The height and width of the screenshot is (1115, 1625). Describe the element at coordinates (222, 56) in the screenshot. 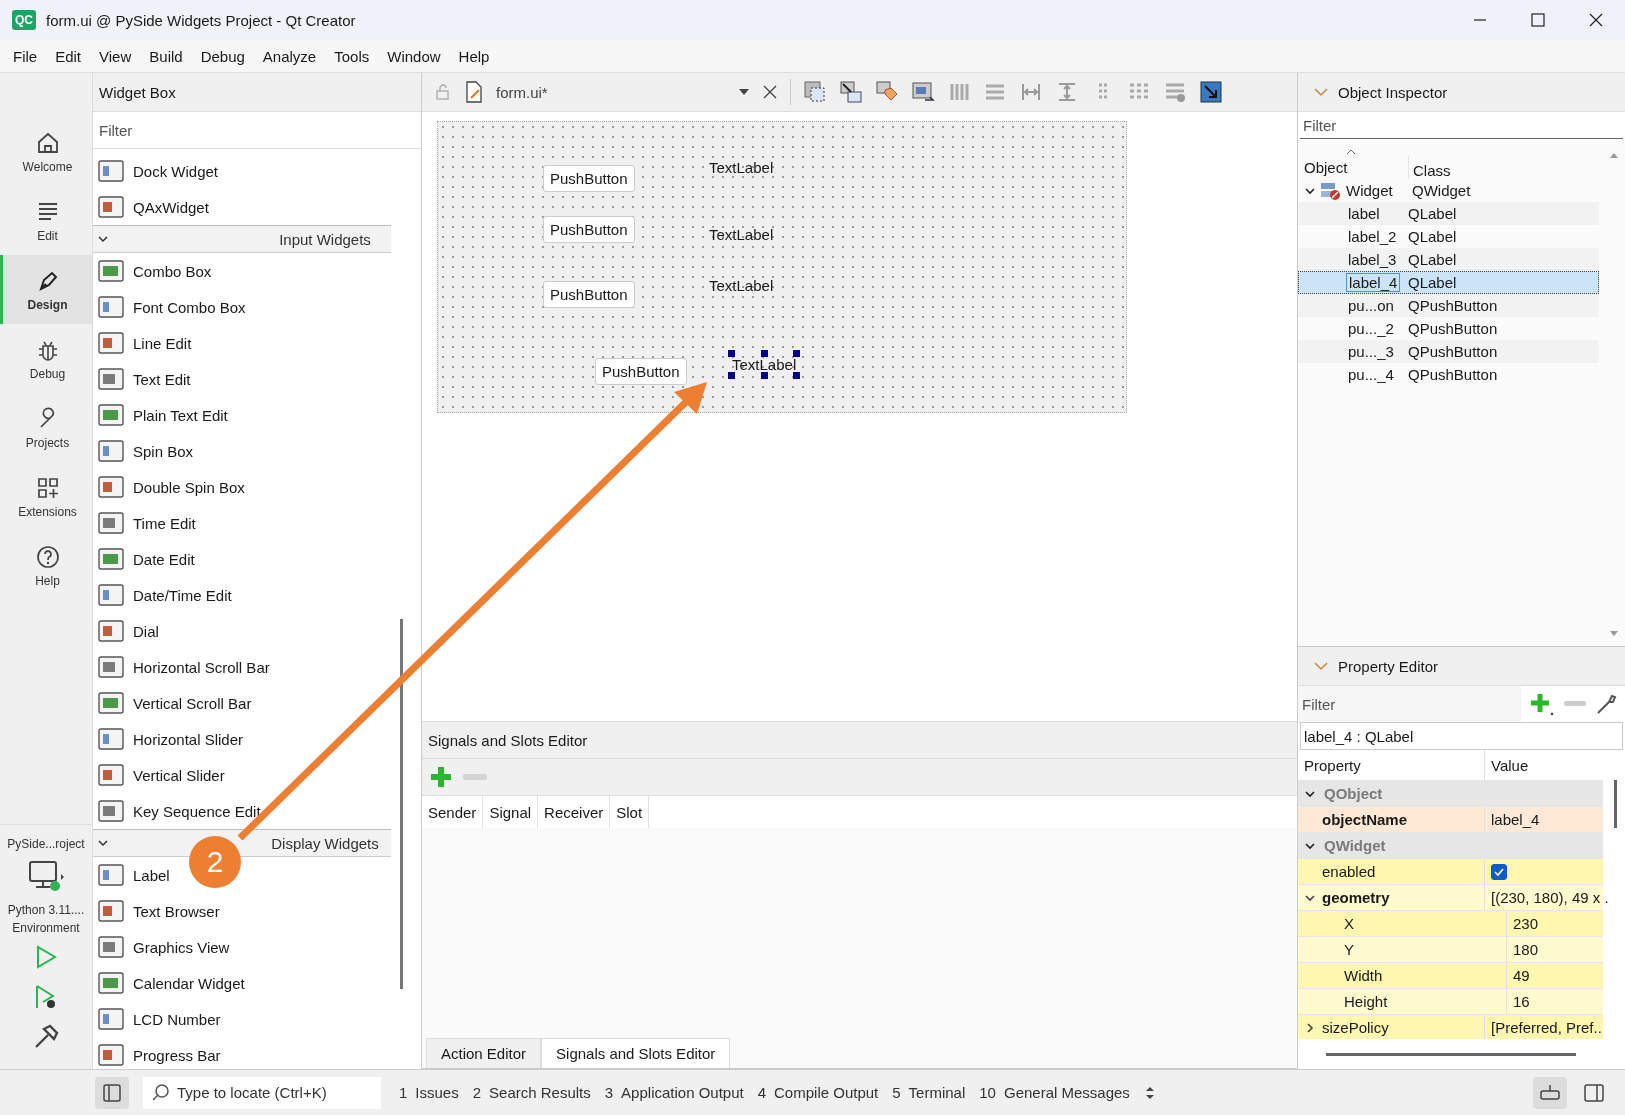

I see `menu-item: Debug` at that location.